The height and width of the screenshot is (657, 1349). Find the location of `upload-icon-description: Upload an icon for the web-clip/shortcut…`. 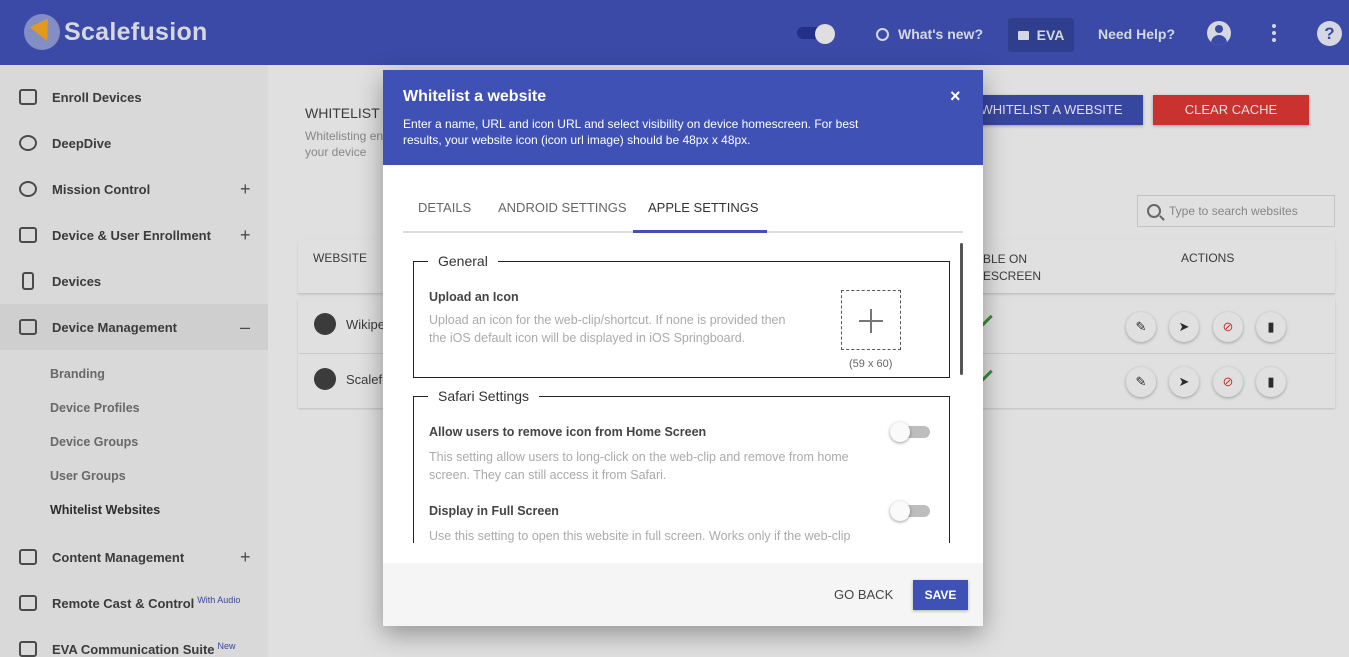

upload-icon-description: Upload an icon for the web-clip/shortcut… is located at coordinates (607, 329).